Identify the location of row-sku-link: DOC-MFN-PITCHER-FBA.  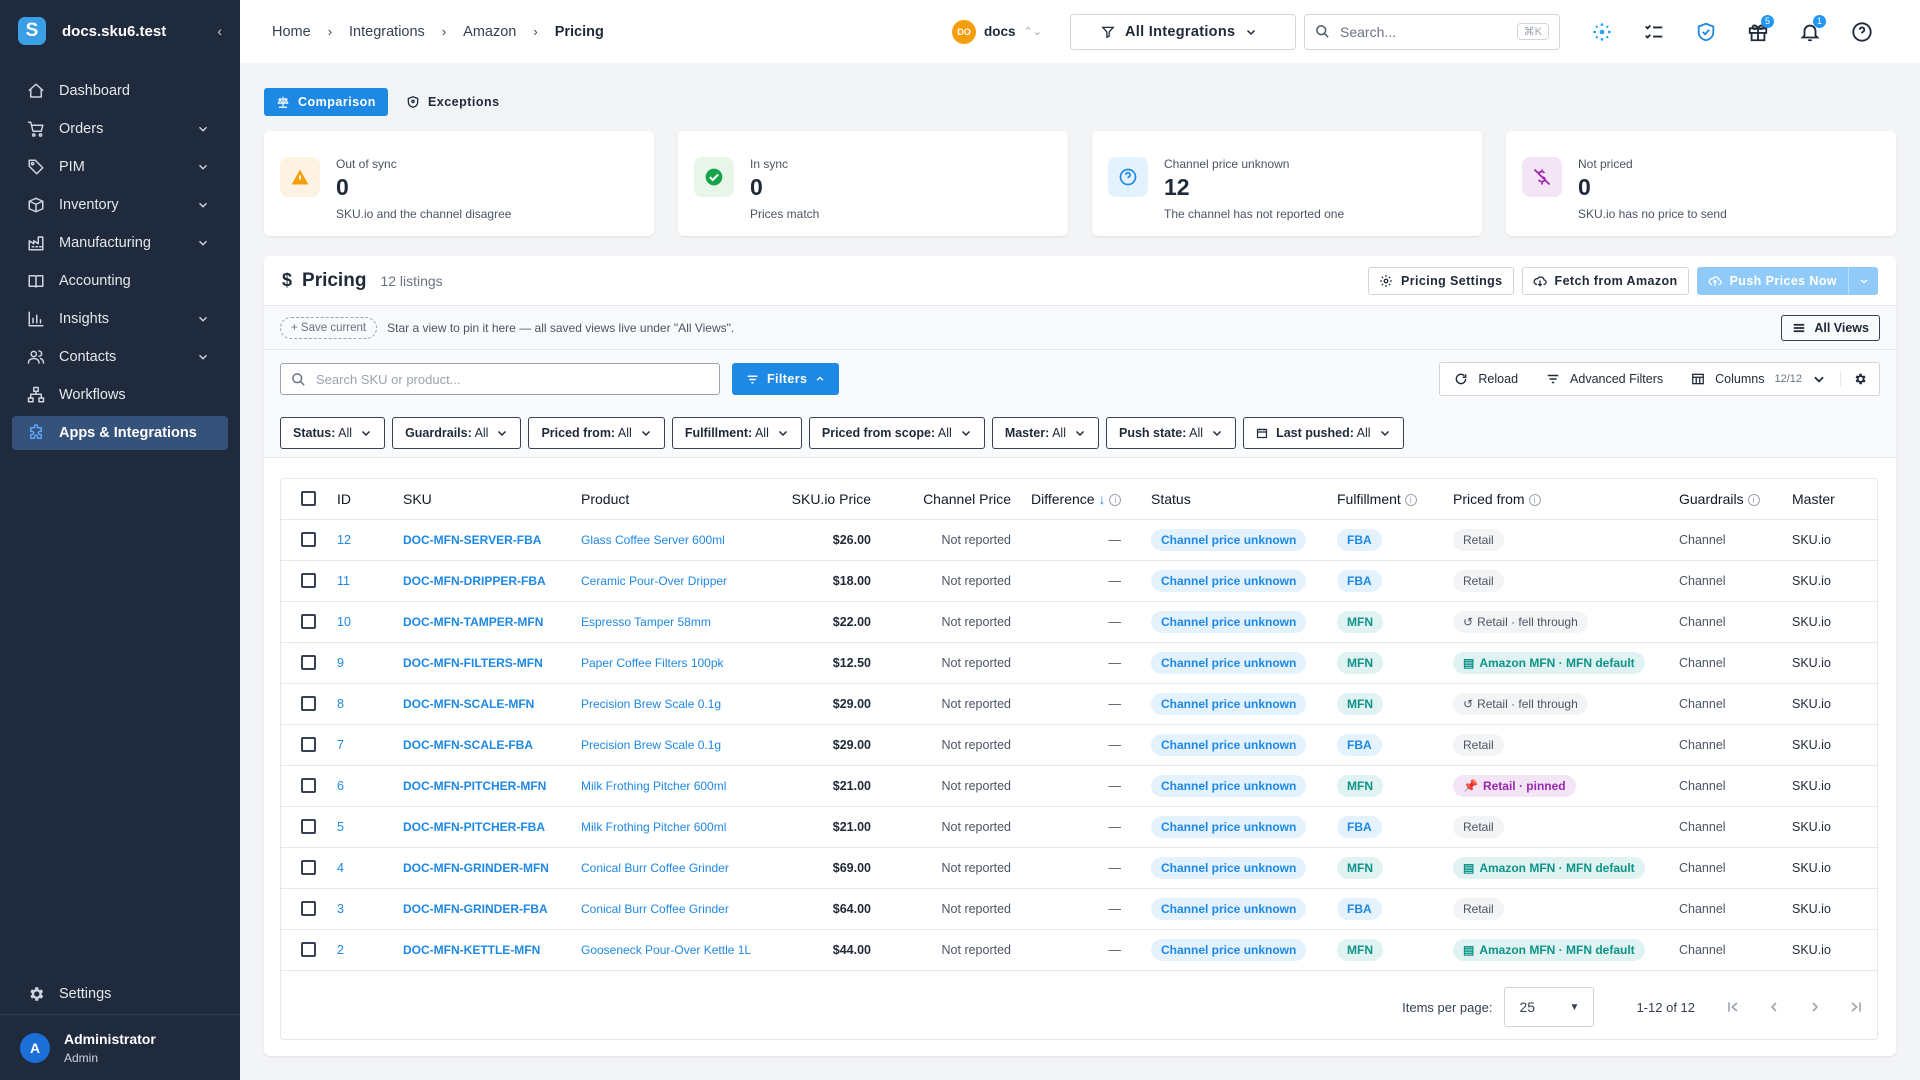
(492, 827).